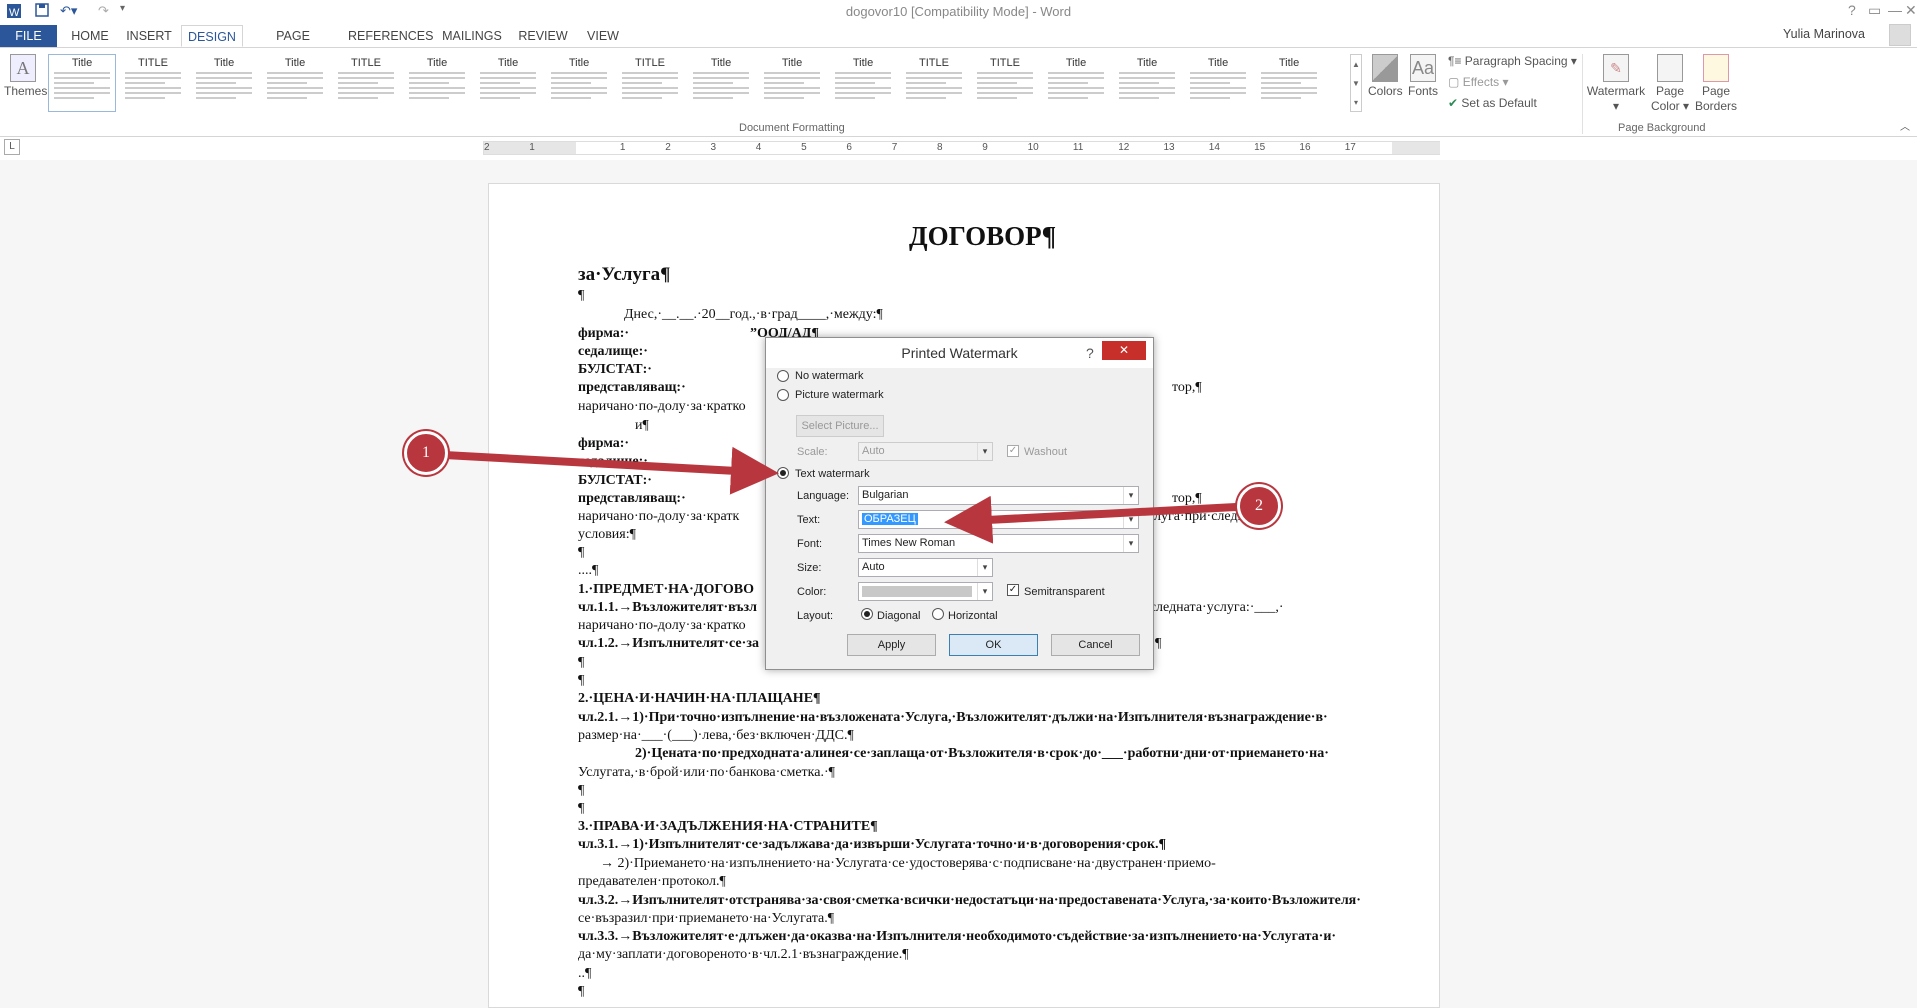 The width and height of the screenshot is (1917, 1008). Describe the element at coordinates (1423, 76) in the screenshot. I see `fonts-button: Aa Fonts` at that location.